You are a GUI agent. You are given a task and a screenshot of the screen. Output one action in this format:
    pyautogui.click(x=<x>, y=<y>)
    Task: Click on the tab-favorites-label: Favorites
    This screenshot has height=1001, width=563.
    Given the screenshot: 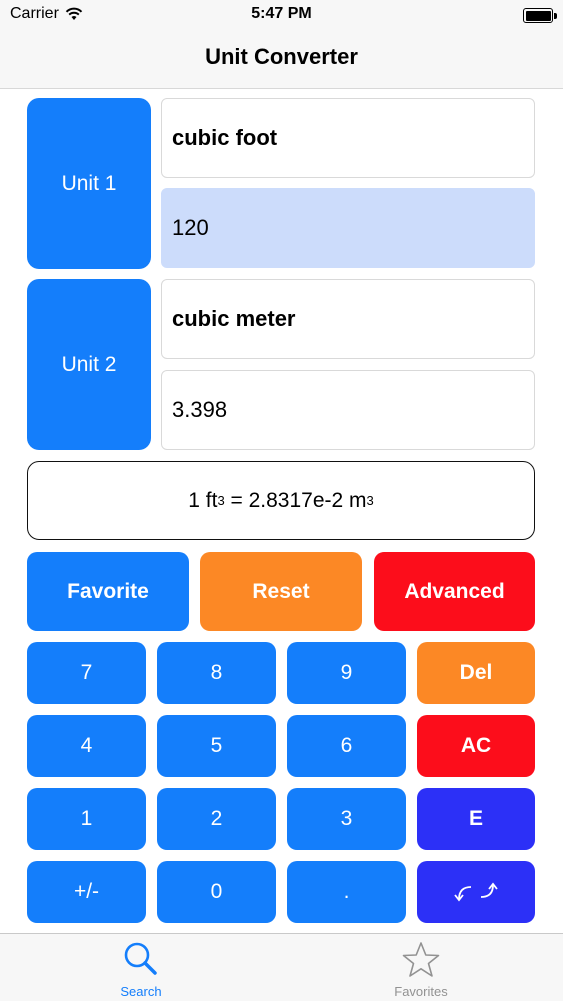 What is the action you would take?
    pyautogui.click(x=421, y=991)
    